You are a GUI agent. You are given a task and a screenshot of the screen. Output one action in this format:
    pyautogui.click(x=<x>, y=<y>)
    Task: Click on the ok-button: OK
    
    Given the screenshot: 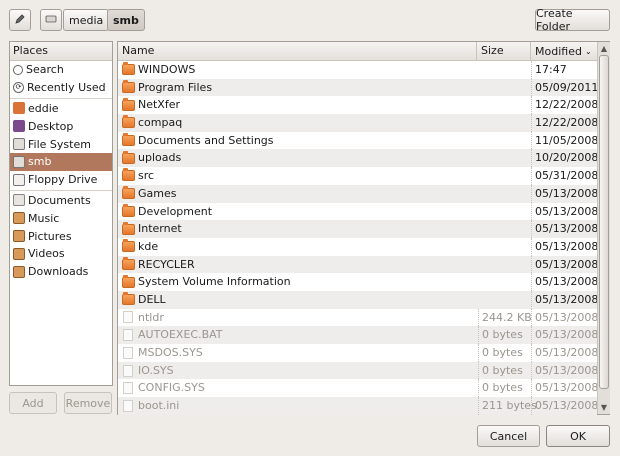 What is the action you would take?
    pyautogui.click(x=578, y=436)
    